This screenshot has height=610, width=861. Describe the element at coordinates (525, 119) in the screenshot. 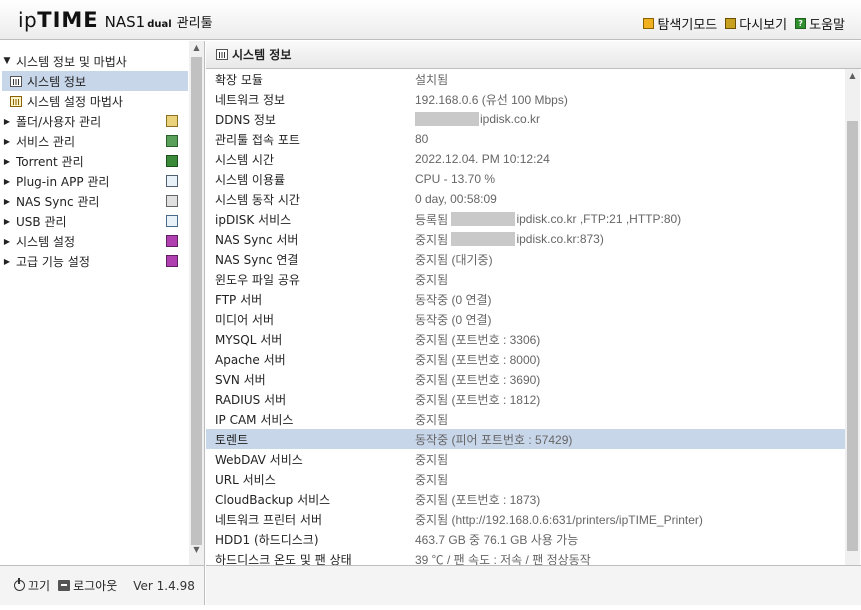

I see `table-row: DDNS 정보 ipdisk.co.kr` at that location.